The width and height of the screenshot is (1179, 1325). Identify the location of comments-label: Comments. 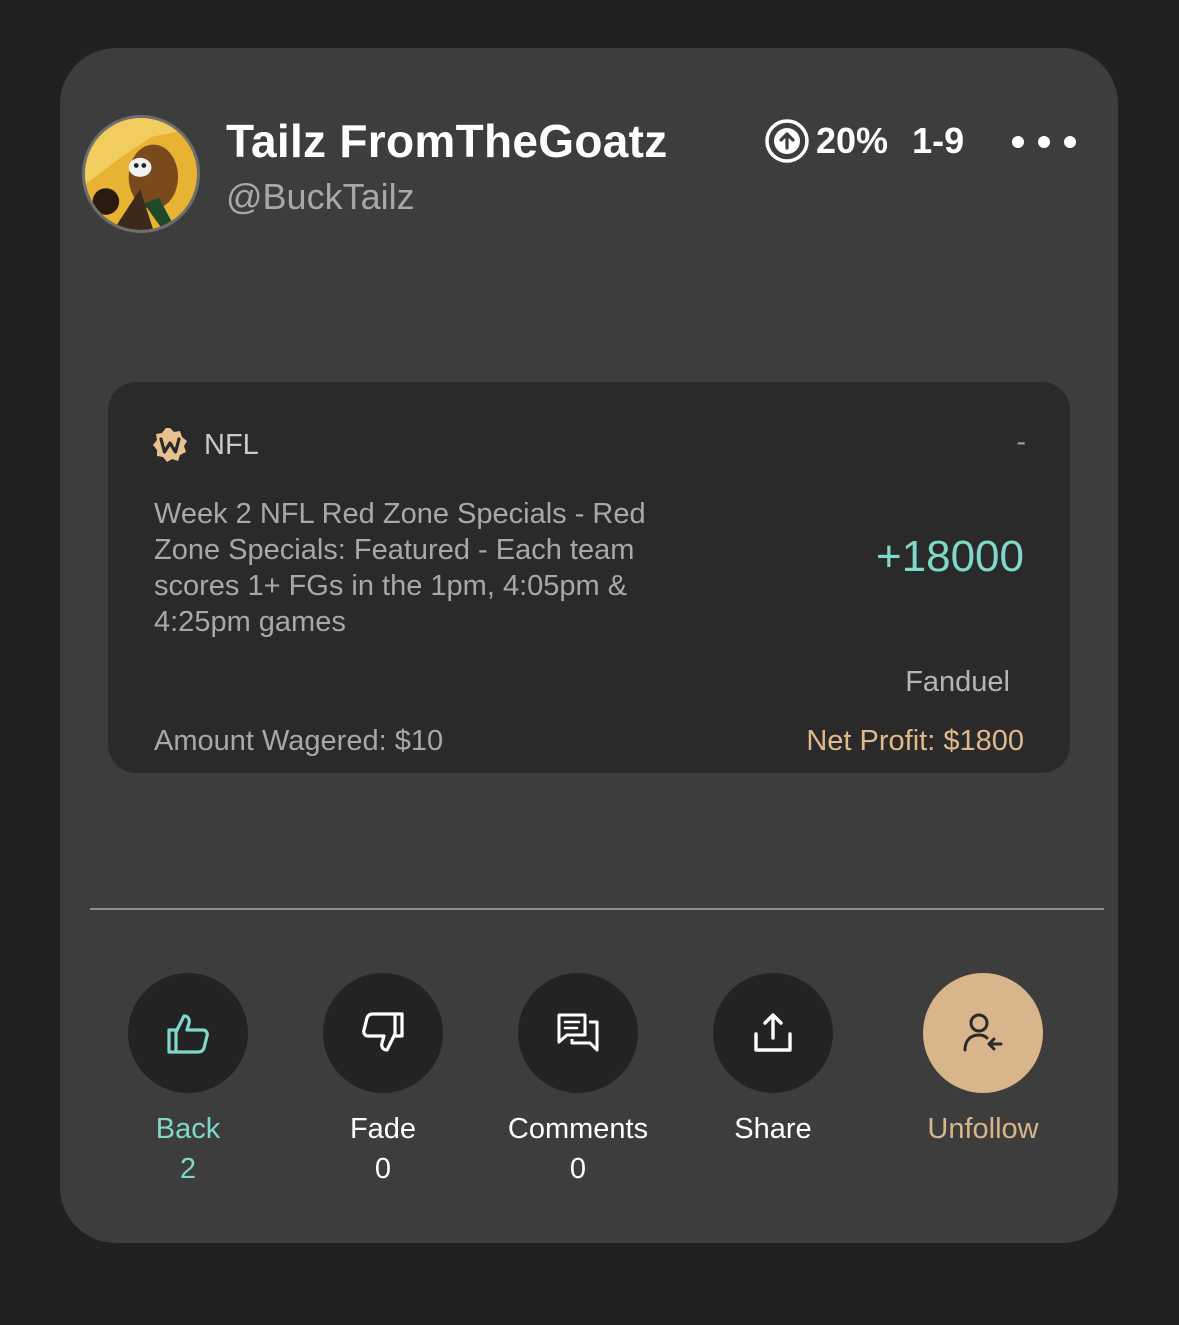
(578, 1129).